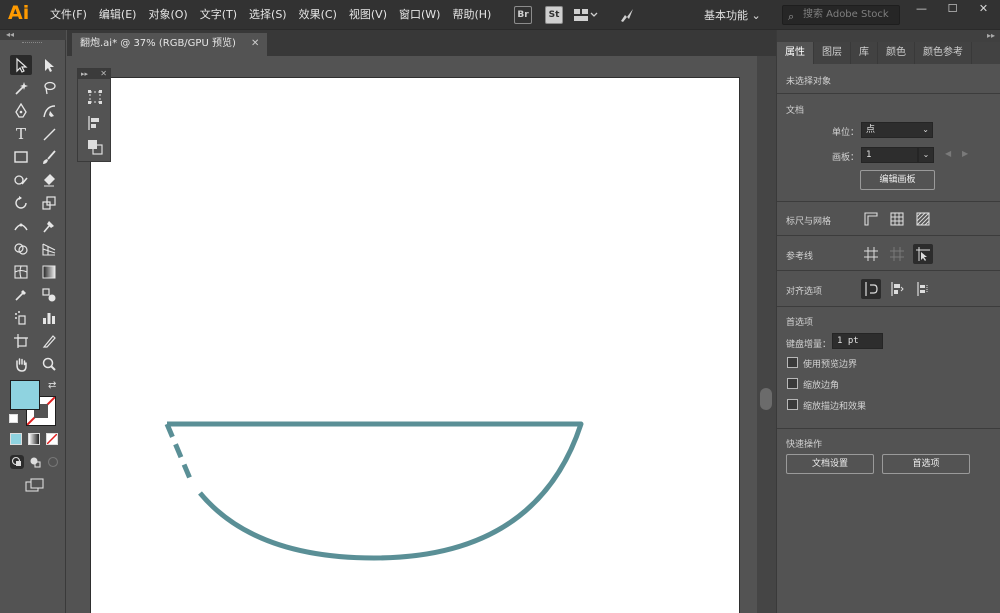 The image size is (1000, 613). Describe the element at coordinates (523, 15) in the screenshot. I see `bridge-button: Br` at that location.